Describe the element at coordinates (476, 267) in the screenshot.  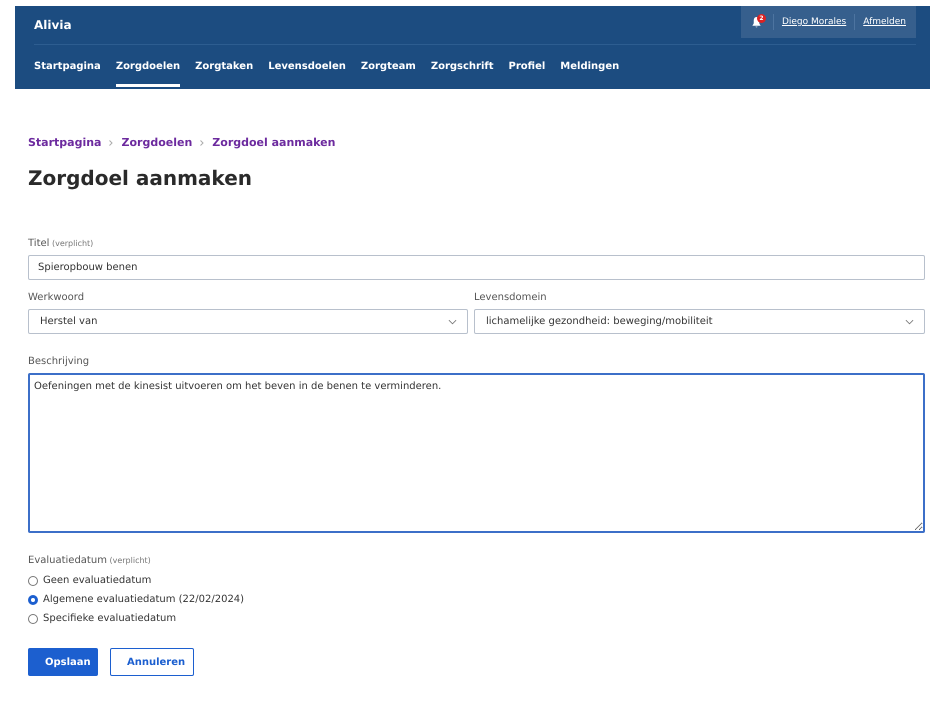
I see `text-field: Spieropbouw benen` at that location.